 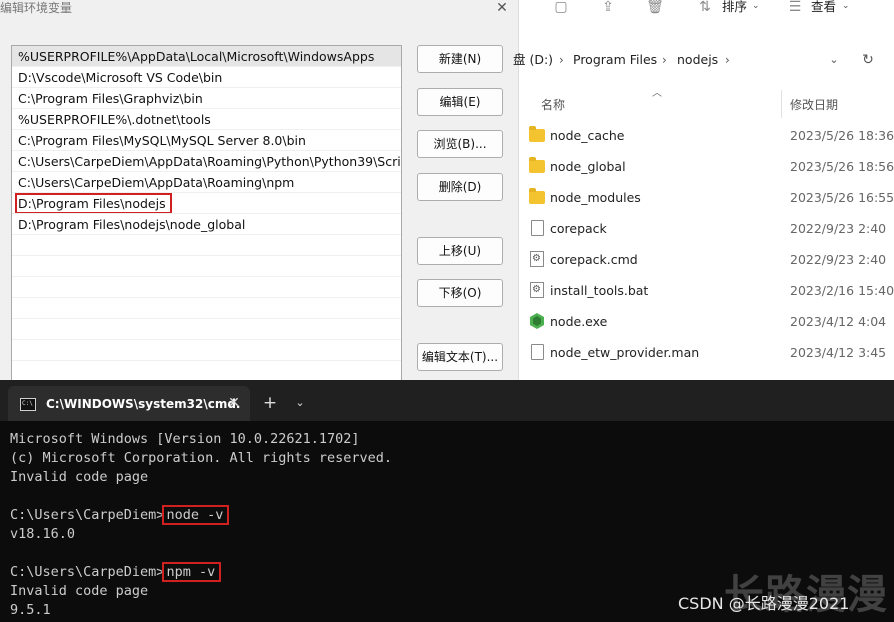 I want to click on cmd-file-icon, so click(x=537, y=259).